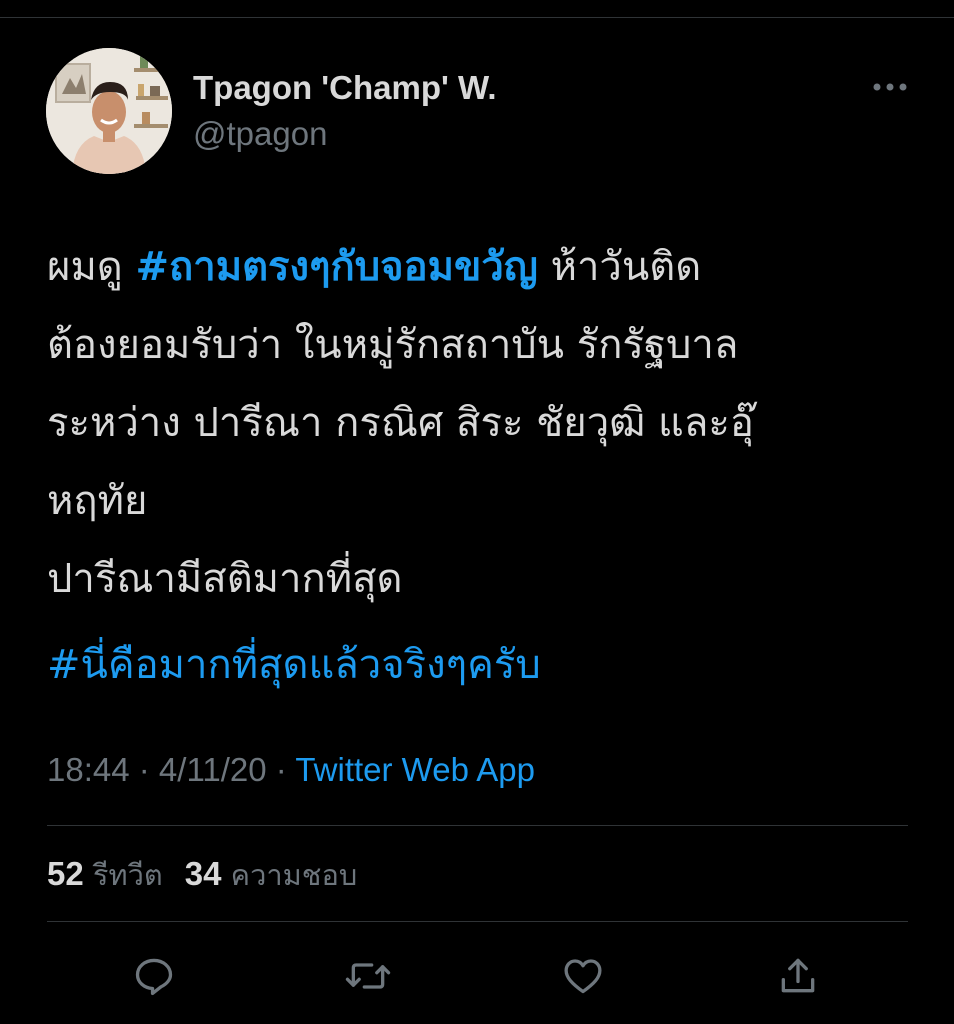 The width and height of the screenshot is (954, 1024). What do you see at coordinates (345, 111) in the screenshot?
I see `author-info: Tpagon 'Champ' W. @tpagon` at bounding box center [345, 111].